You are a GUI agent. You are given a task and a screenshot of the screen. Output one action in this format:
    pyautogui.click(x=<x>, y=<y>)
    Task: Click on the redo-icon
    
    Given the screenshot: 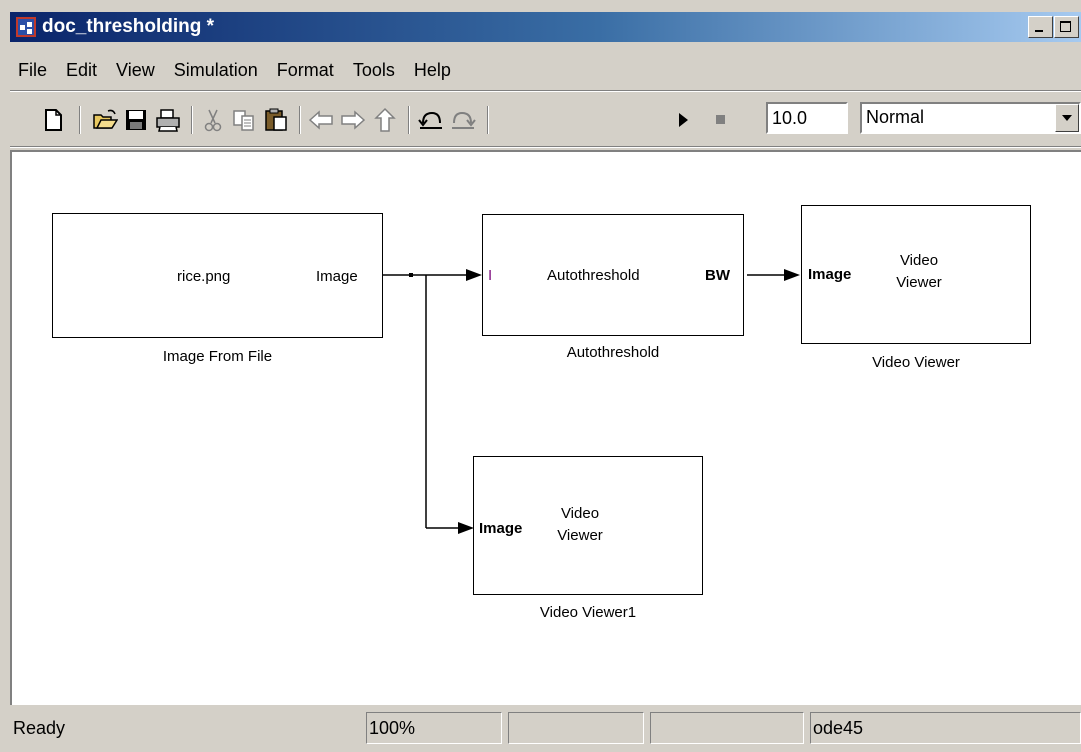 What is the action you would take?
    pyautogui.click(x=464, y=120)
    